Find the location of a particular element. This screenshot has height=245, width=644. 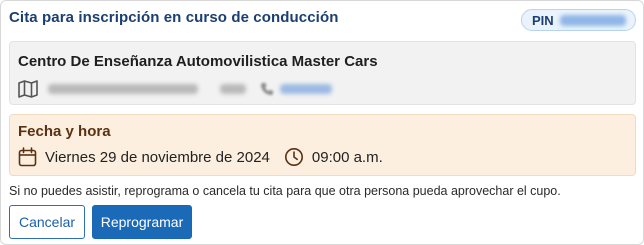

address-row is located at coordinates (175, 89).